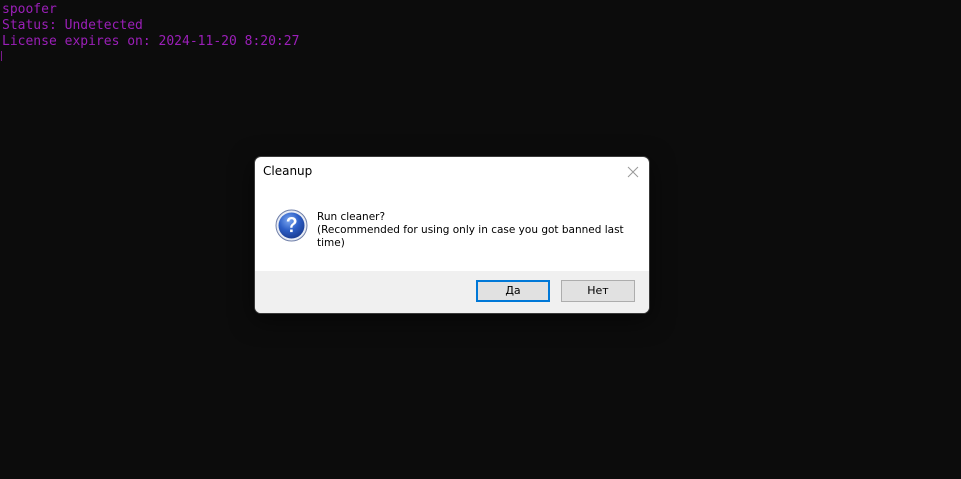 This screenshot has height=479, width=961. I want to click on console-line-license: License expires on: 2024-11-20 8:20:27, so click(151, 41).